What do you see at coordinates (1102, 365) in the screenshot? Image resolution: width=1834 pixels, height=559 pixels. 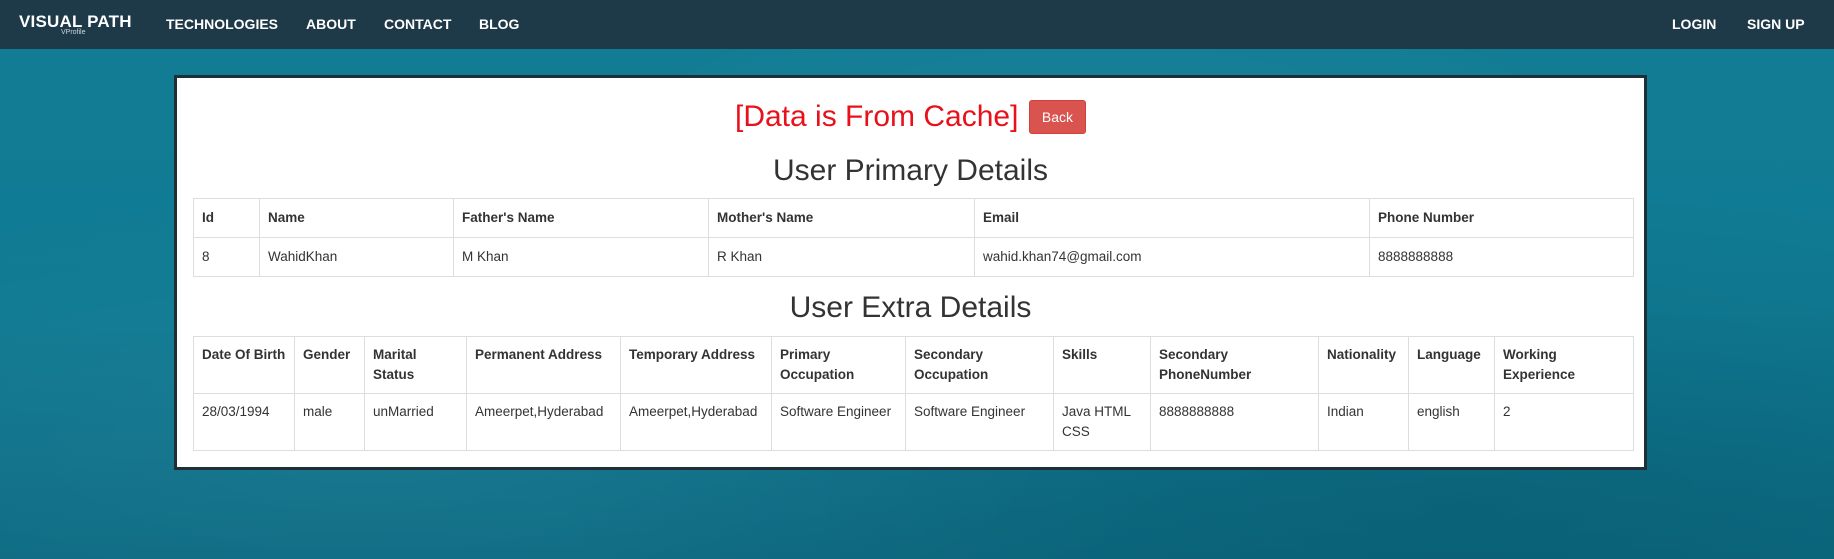 I see `header-skills: Skills` at bounding box center [1102, 365].